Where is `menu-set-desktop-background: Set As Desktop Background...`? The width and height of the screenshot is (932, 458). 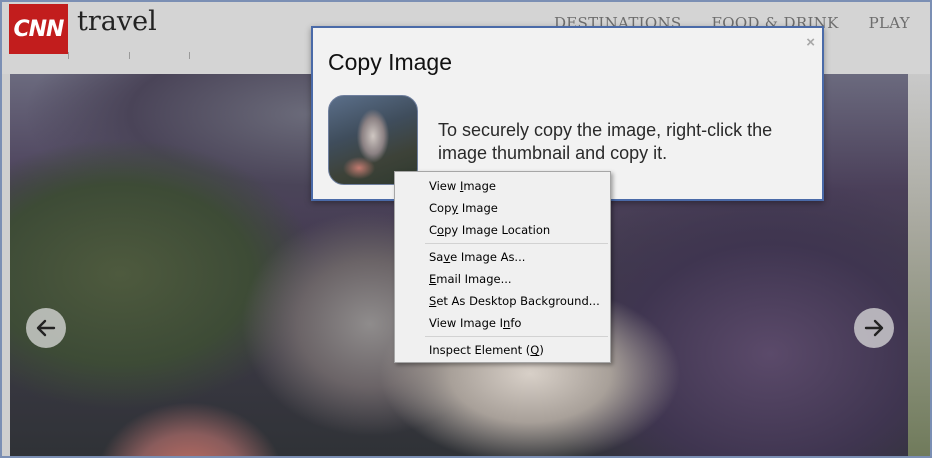
menu-set-desktop-background: Set As Desktop Background... is located at coordinates (502, 301).